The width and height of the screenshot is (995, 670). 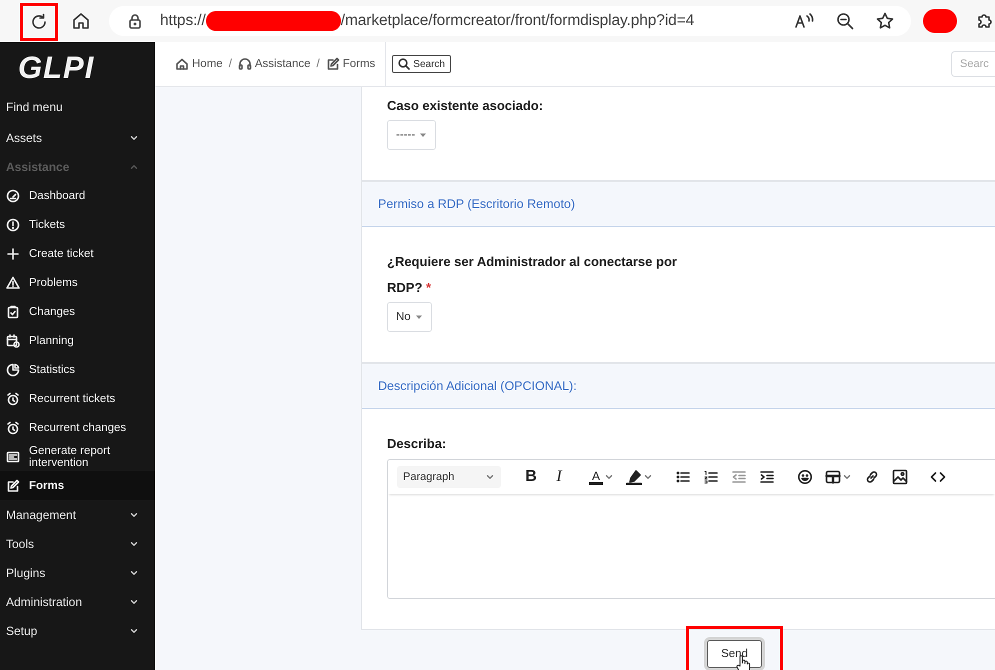 I want to click on dropdown: -----, so click(x=411, y=135).